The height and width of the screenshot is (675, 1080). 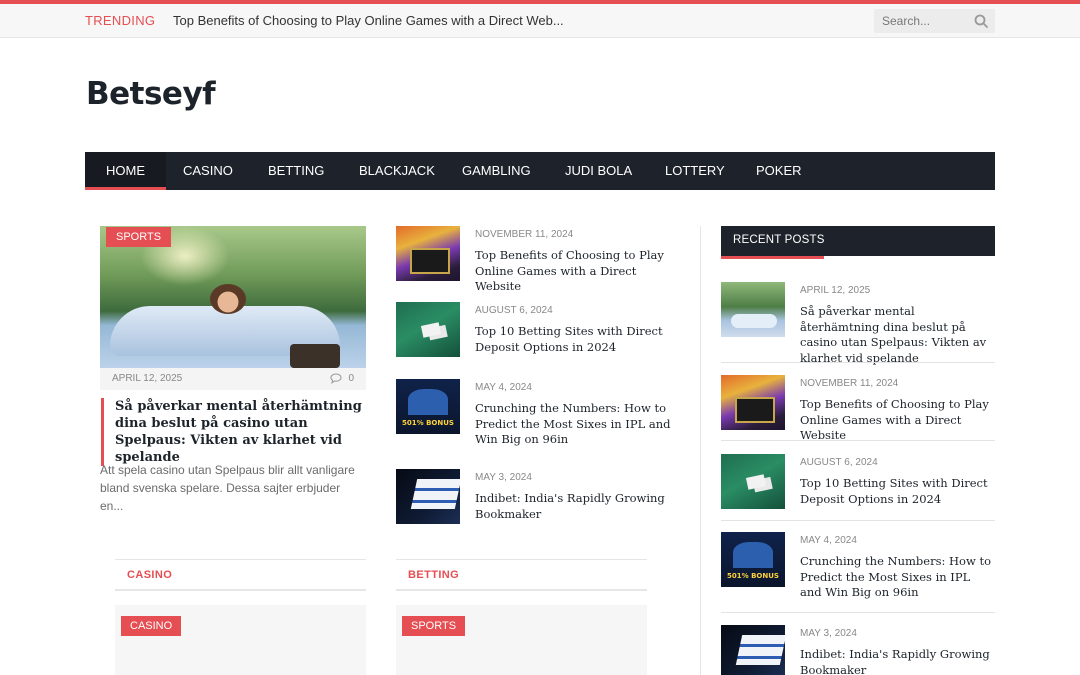 What do you see at coordinates (858, 242) in the screenshot?
I see `recent-posts-header: RECENT POSTS` at bounding box center [858, 242].